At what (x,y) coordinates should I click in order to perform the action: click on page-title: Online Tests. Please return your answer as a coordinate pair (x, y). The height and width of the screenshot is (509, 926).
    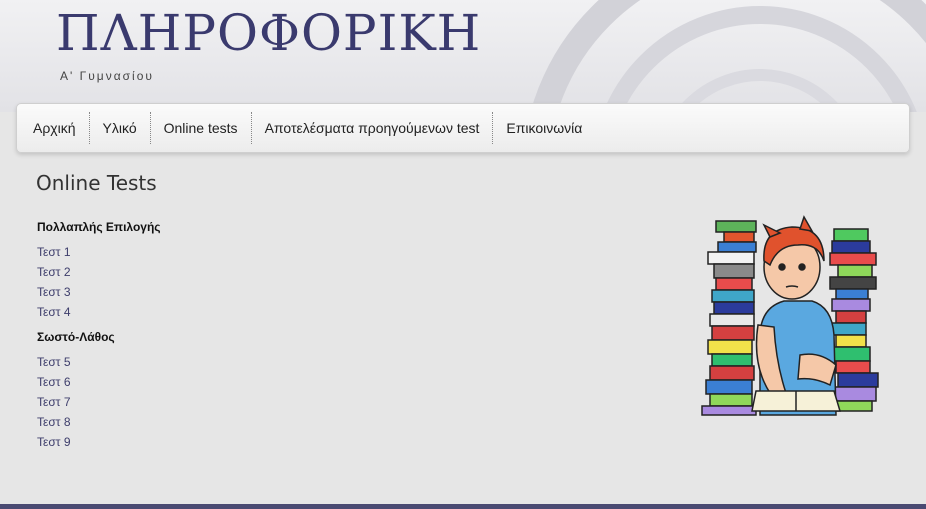
    Looking at the image, I should click on (96, 183).